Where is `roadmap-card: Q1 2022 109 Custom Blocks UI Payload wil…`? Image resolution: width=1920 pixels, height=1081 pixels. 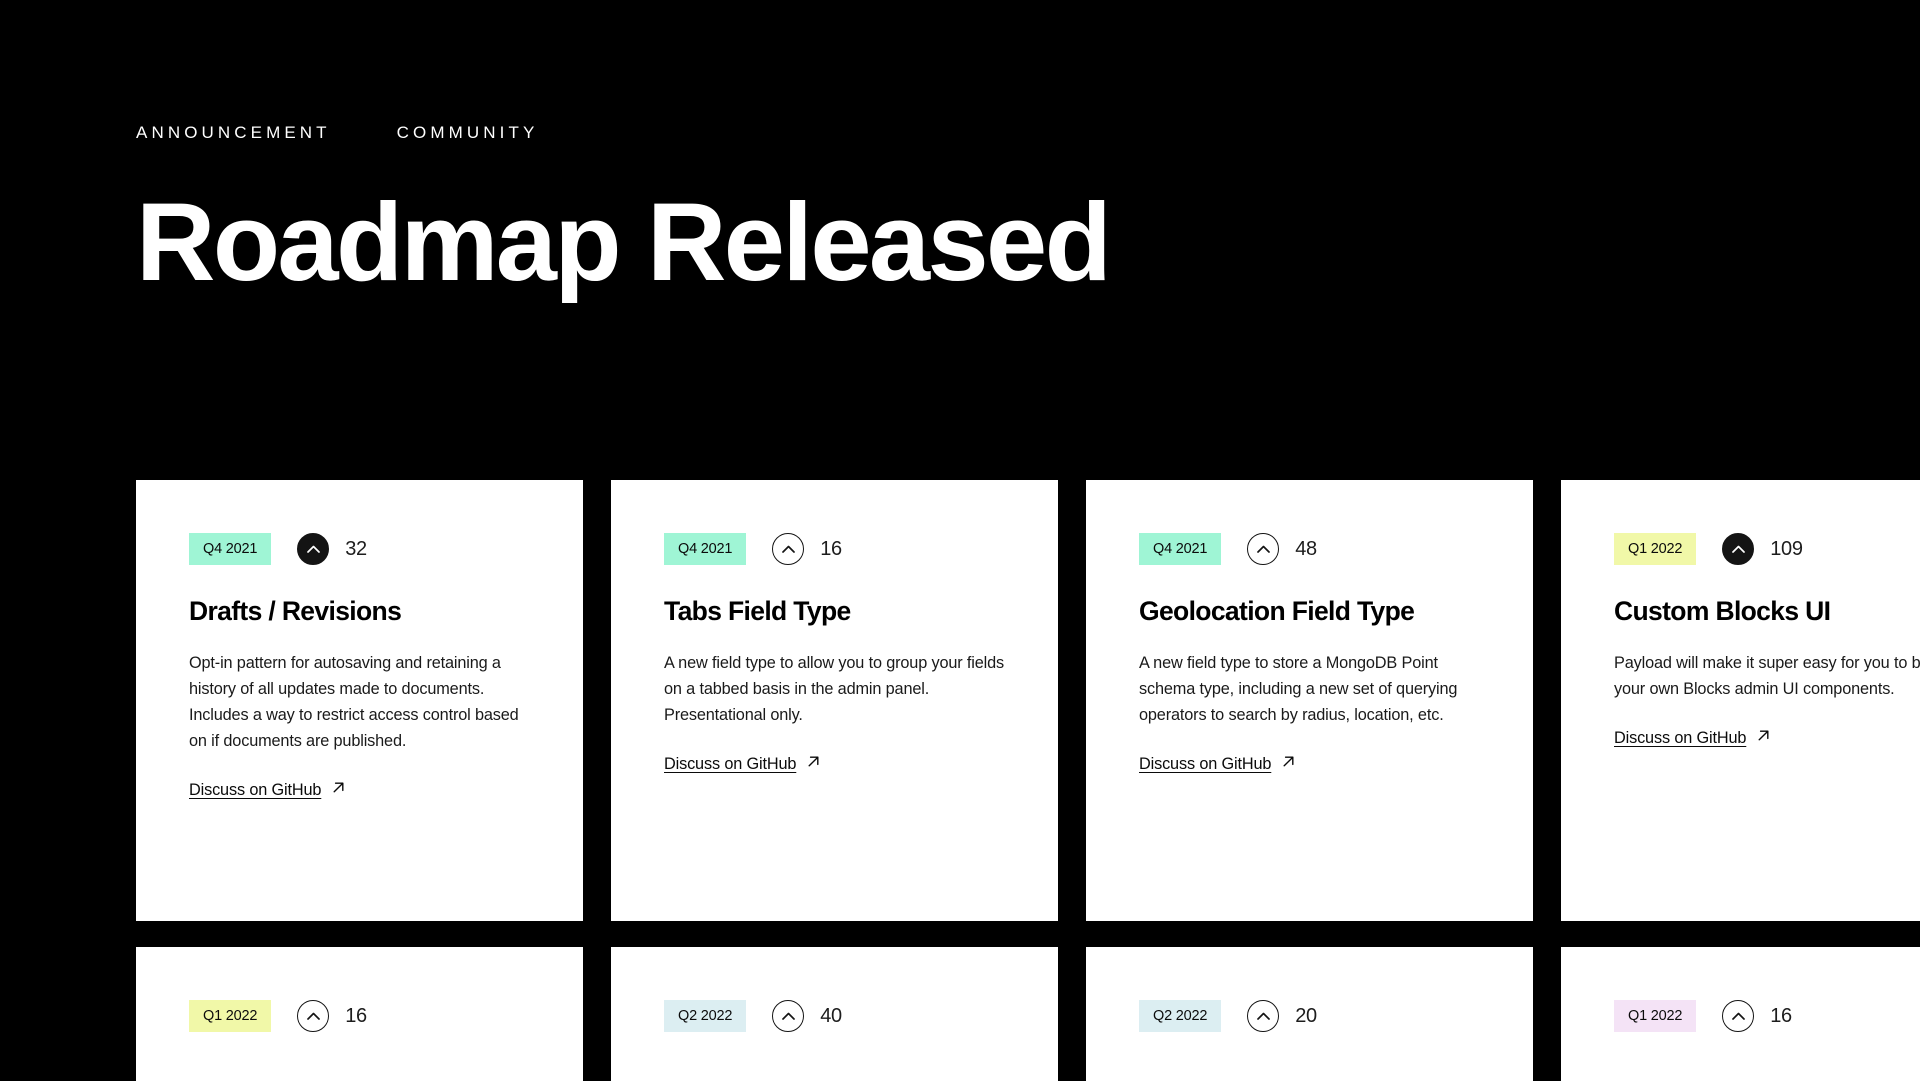 roadmap-card: Q1 2022 109 Custom Blocks UI Payload wil… is located at coordinates (1740, 700).